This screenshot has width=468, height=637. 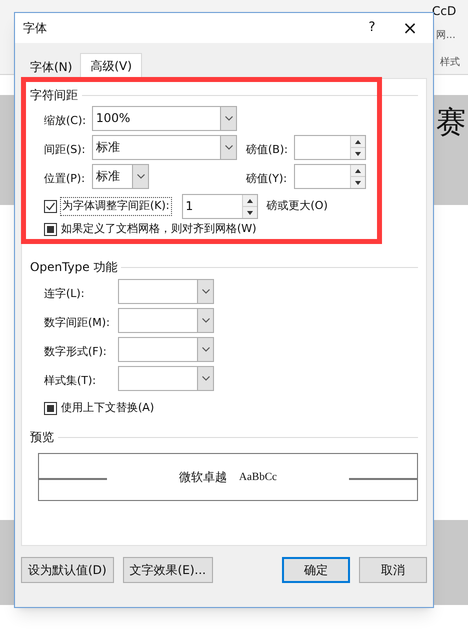 I want to click on dialog-button: 取消, so click(x=393, y=570).